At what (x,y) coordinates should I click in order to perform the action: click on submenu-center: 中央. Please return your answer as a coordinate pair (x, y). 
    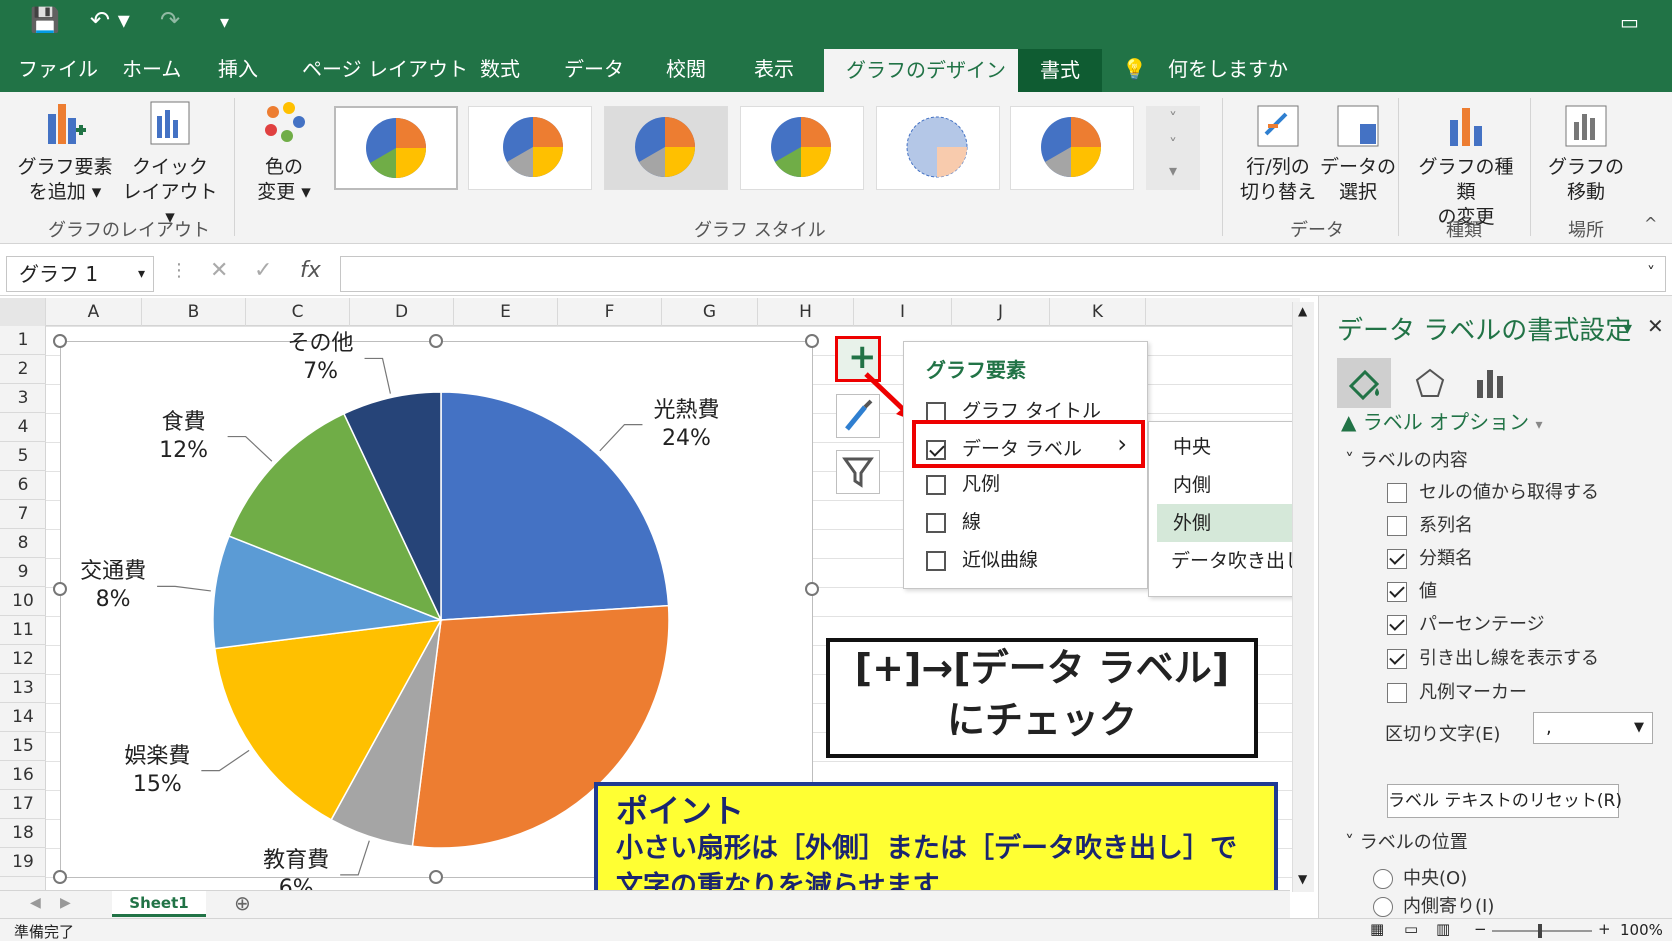
    Looking at the image, I should click on (1227, 447).